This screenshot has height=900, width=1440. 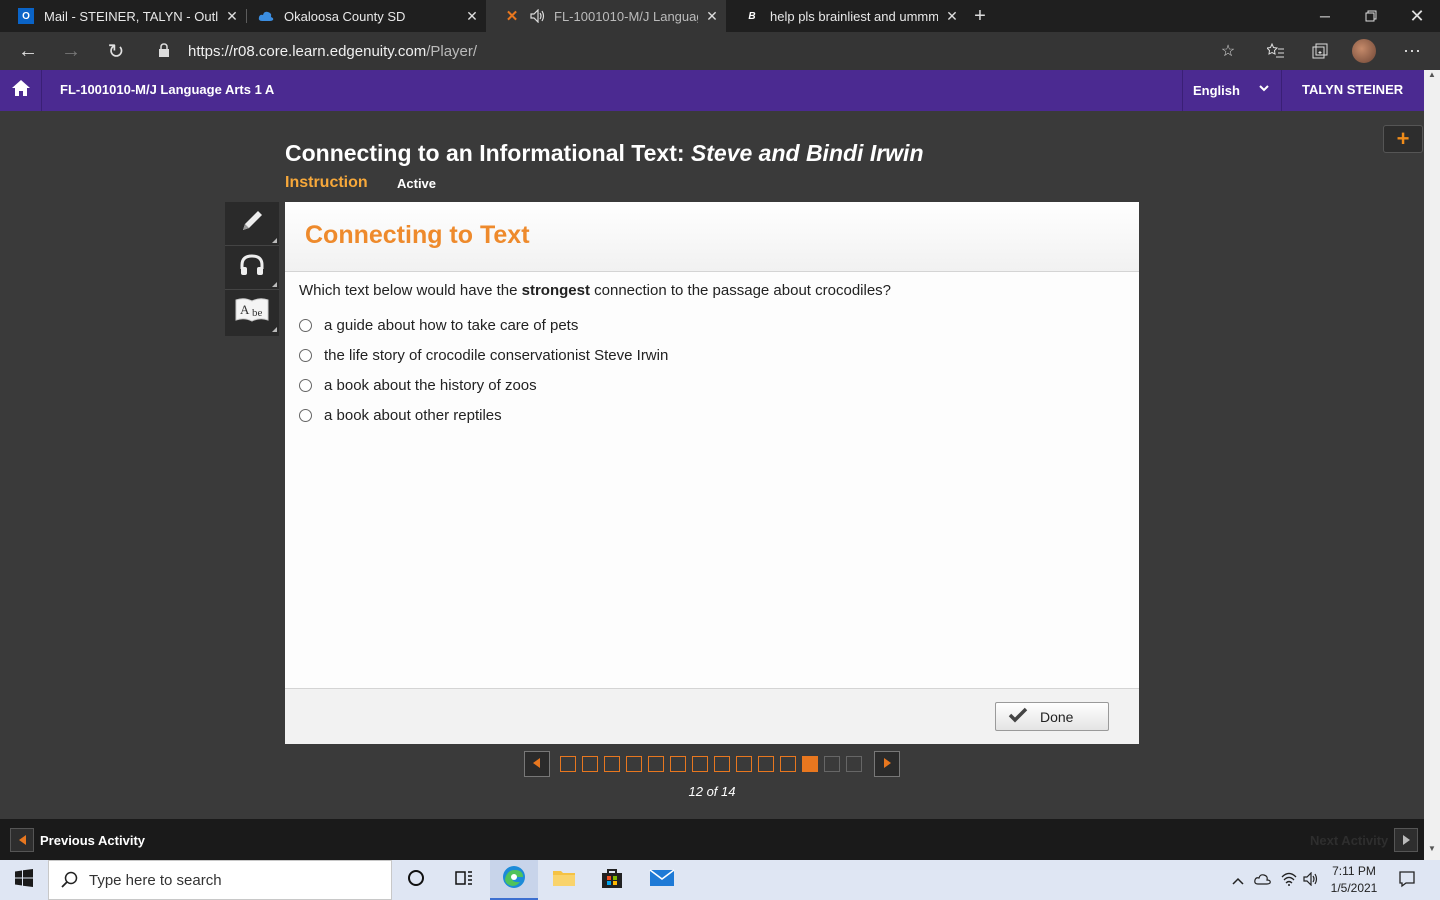 What do you see at coordinates (1412, 51) in the screenshot?
I see `more-options-icon: ⋯` at bounding box center [1412, 51].